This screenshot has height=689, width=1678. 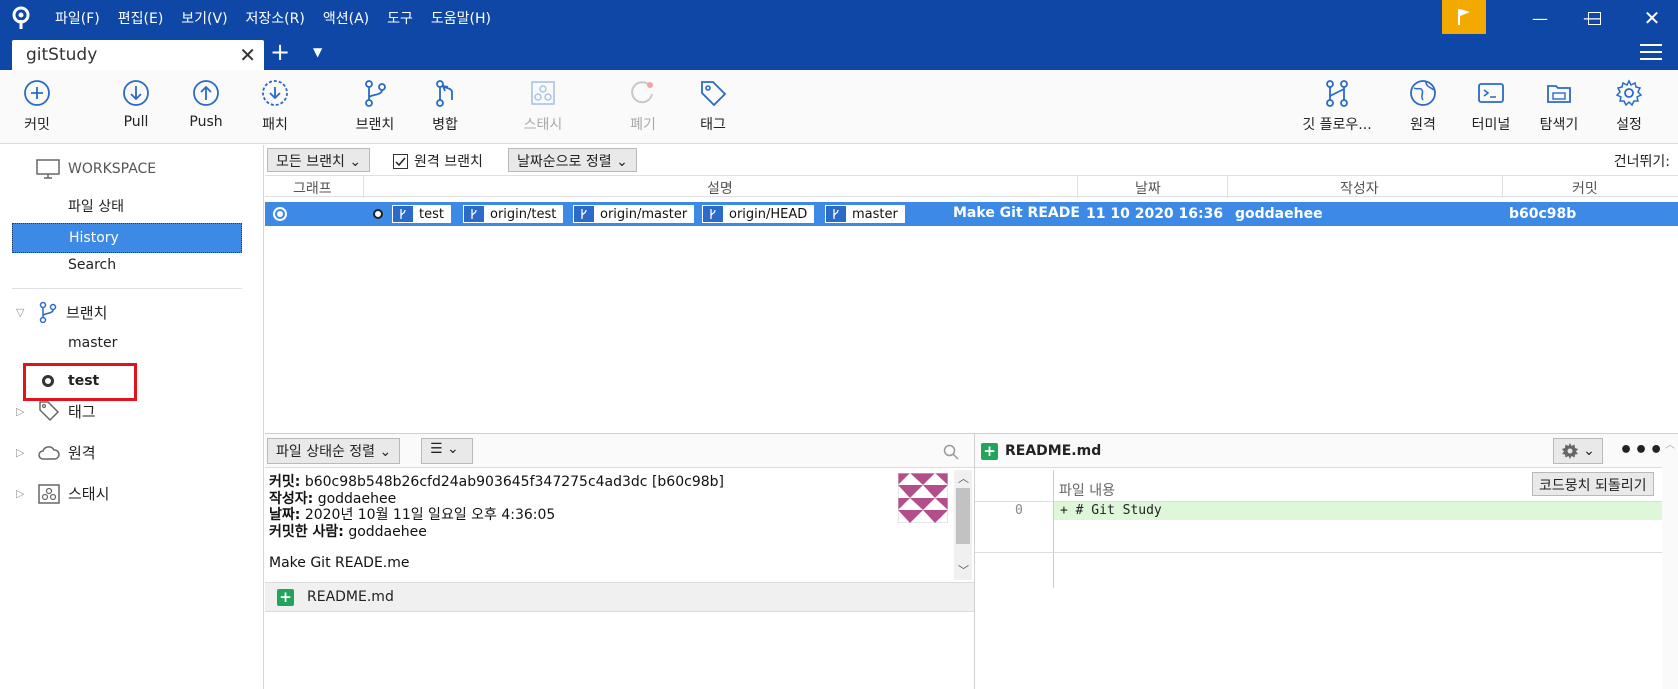 What do you see at coordinates (56, 411) in the screenshot?
I see `sidebar-section-tags: ▷ 태그` at bounding box center [56, 411].